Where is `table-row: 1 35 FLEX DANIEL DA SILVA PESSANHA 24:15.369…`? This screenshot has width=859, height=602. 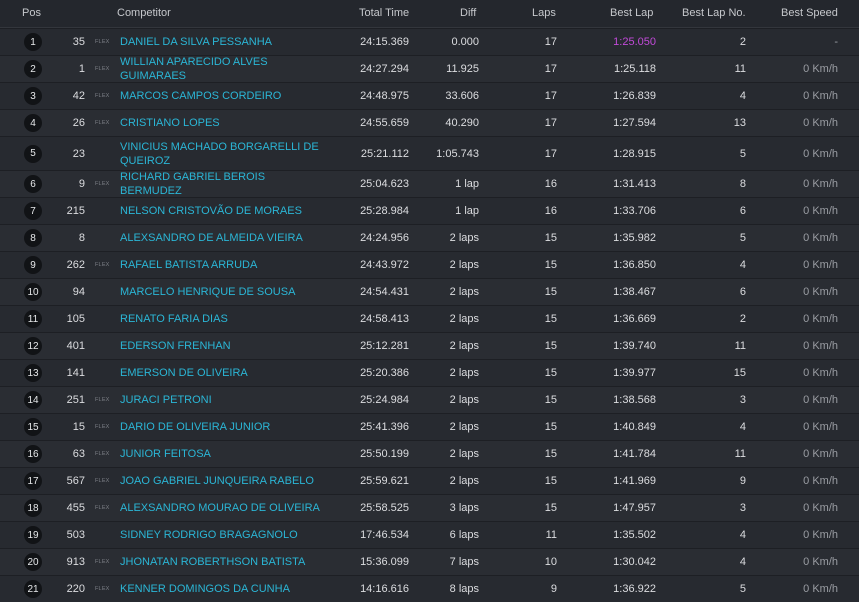 table-row: 1 35 FLEX DANIEL DA SILVA PESSANHA 24:15.369… is located at coordinates (429, 42).